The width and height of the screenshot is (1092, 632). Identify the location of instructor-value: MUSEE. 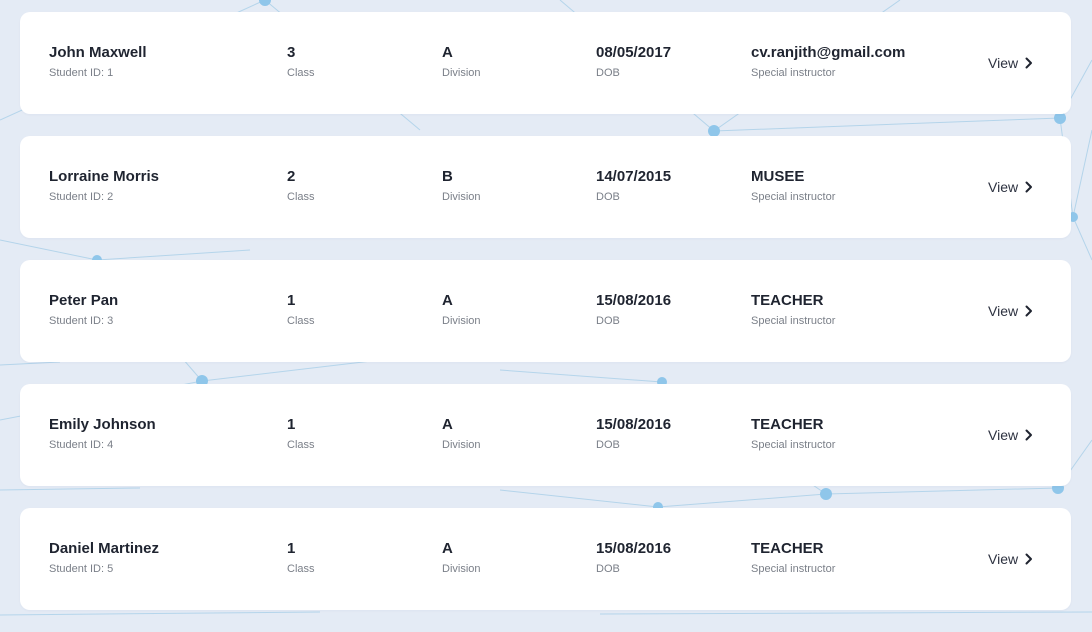
(778, 176).